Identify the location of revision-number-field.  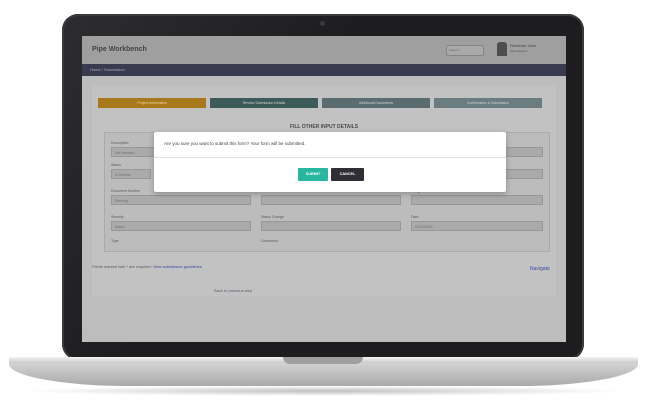
(331, 200).